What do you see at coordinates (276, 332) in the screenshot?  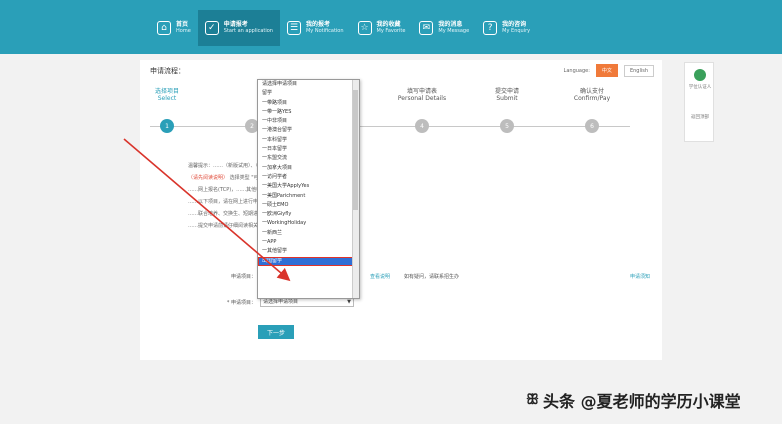 I see `next-step-button: 下一步` at bounding box center [276, 332].